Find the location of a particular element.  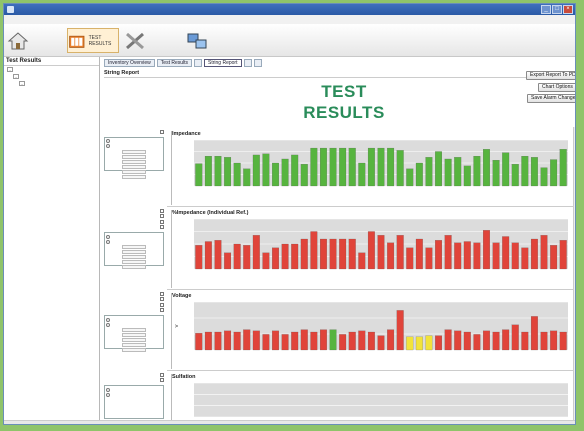

configurations-button is located at coordinates (153, 40).